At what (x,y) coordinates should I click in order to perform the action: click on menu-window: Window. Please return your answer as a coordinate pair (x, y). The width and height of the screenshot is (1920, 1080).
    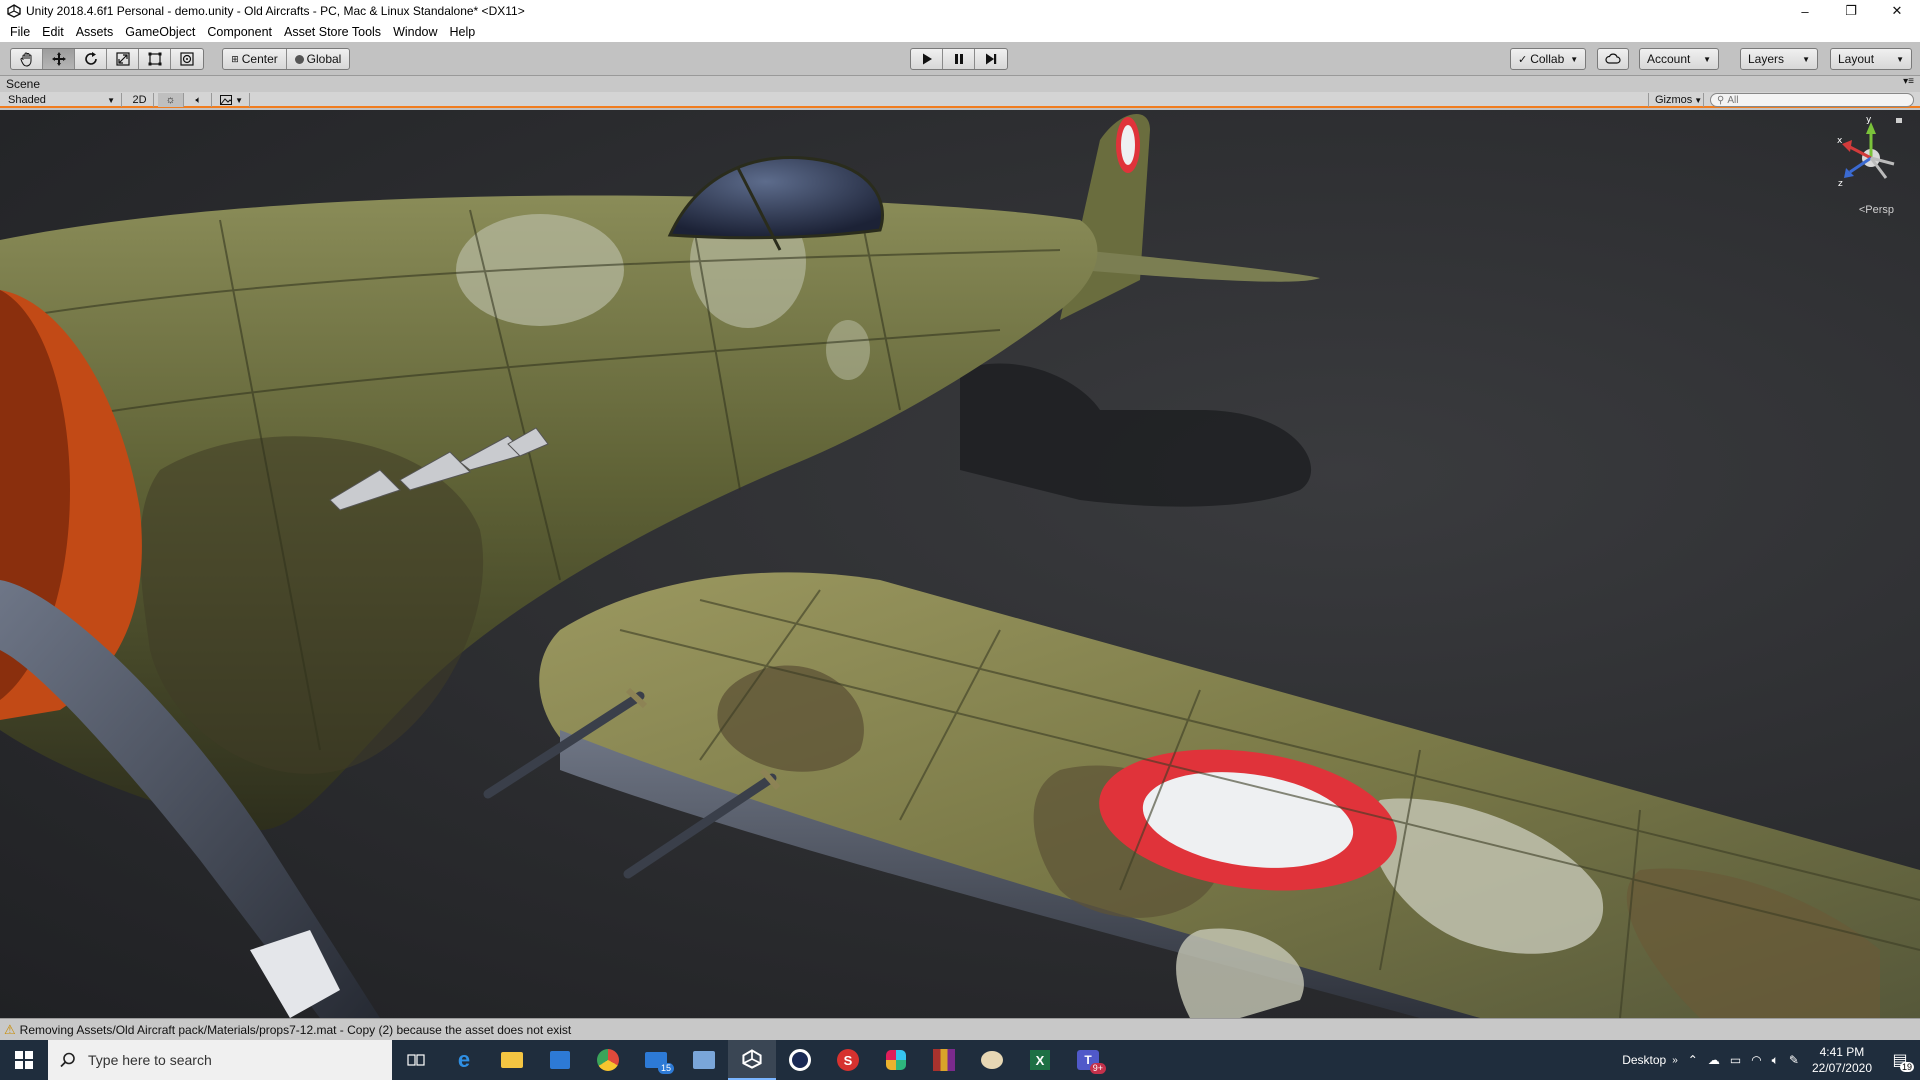
    Looking at the image, I should click on (415, 32).